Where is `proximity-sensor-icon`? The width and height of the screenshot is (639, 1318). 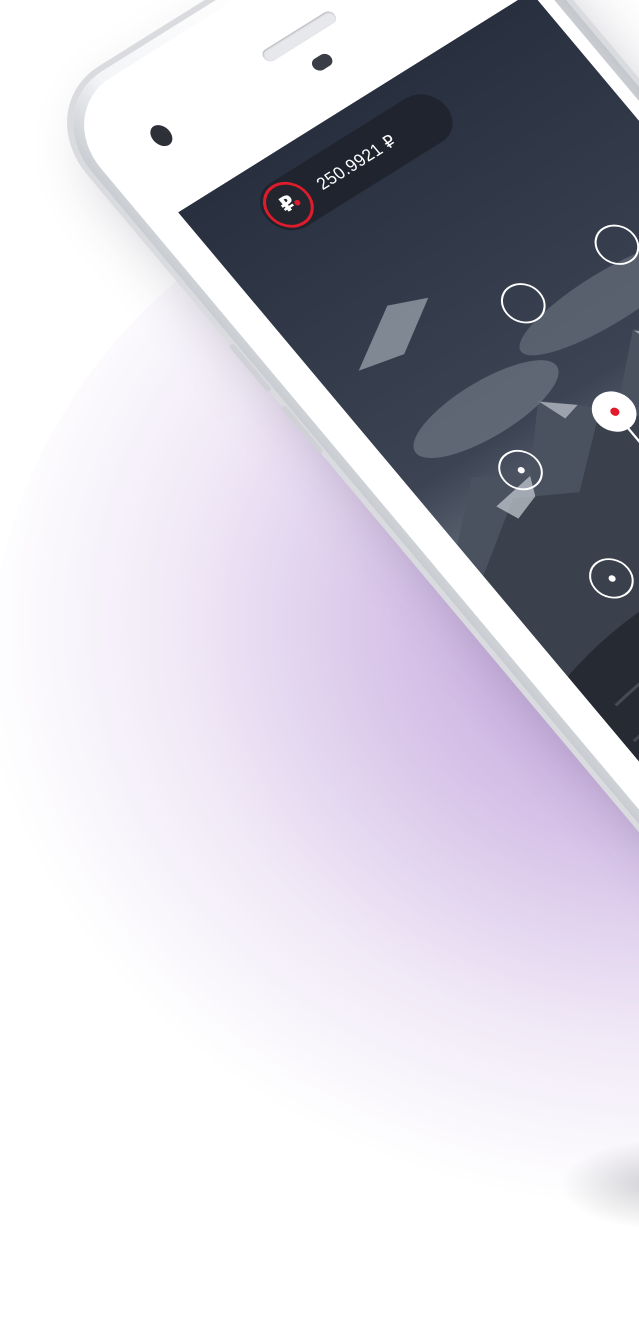 proximity-sensor-icon is located at coordinates (161, 135).